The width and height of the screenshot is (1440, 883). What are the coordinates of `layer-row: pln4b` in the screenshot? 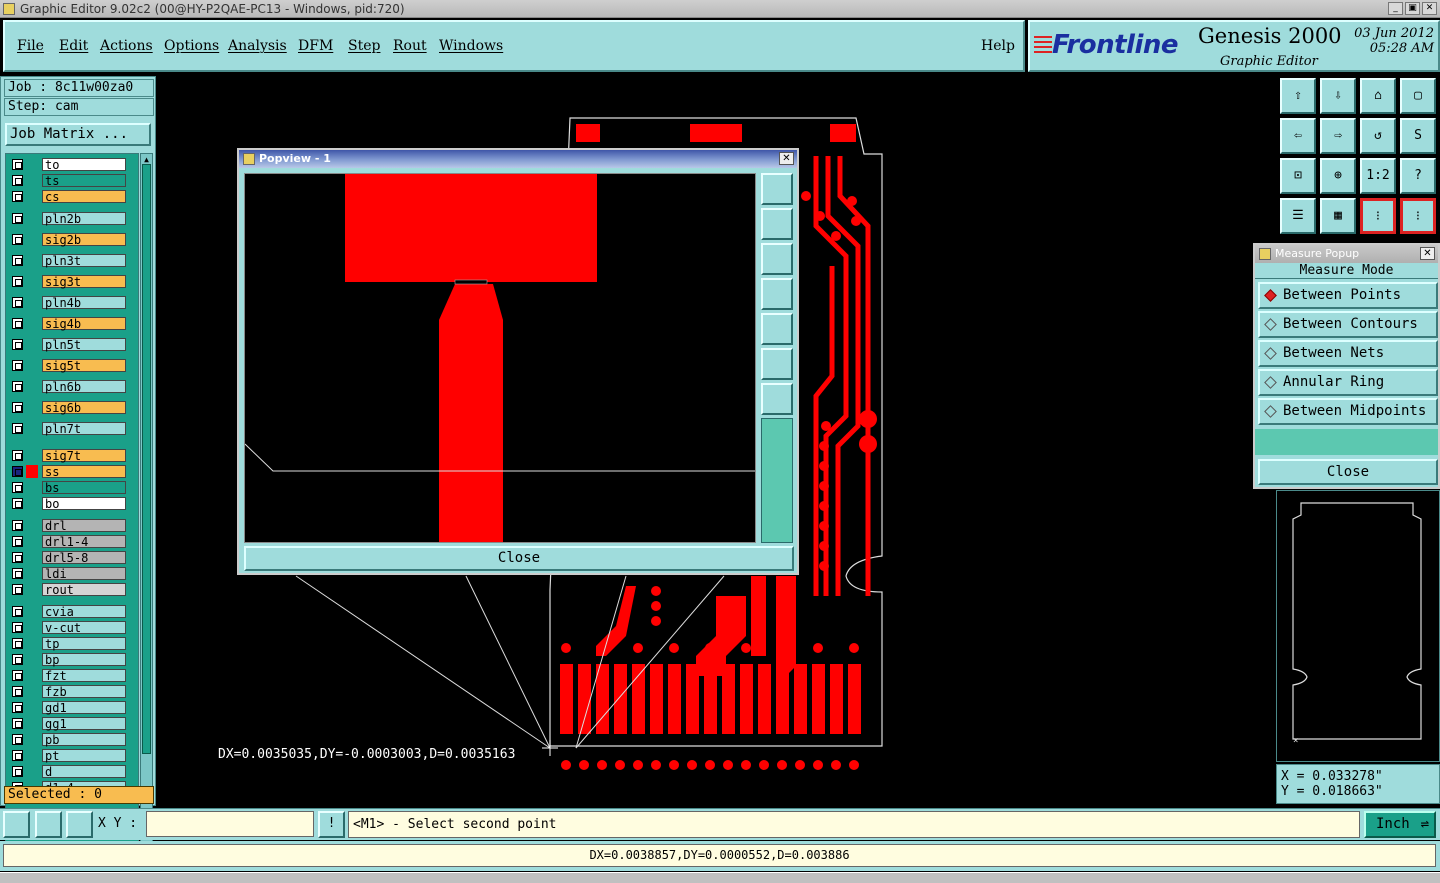 It's located at (68, 303).